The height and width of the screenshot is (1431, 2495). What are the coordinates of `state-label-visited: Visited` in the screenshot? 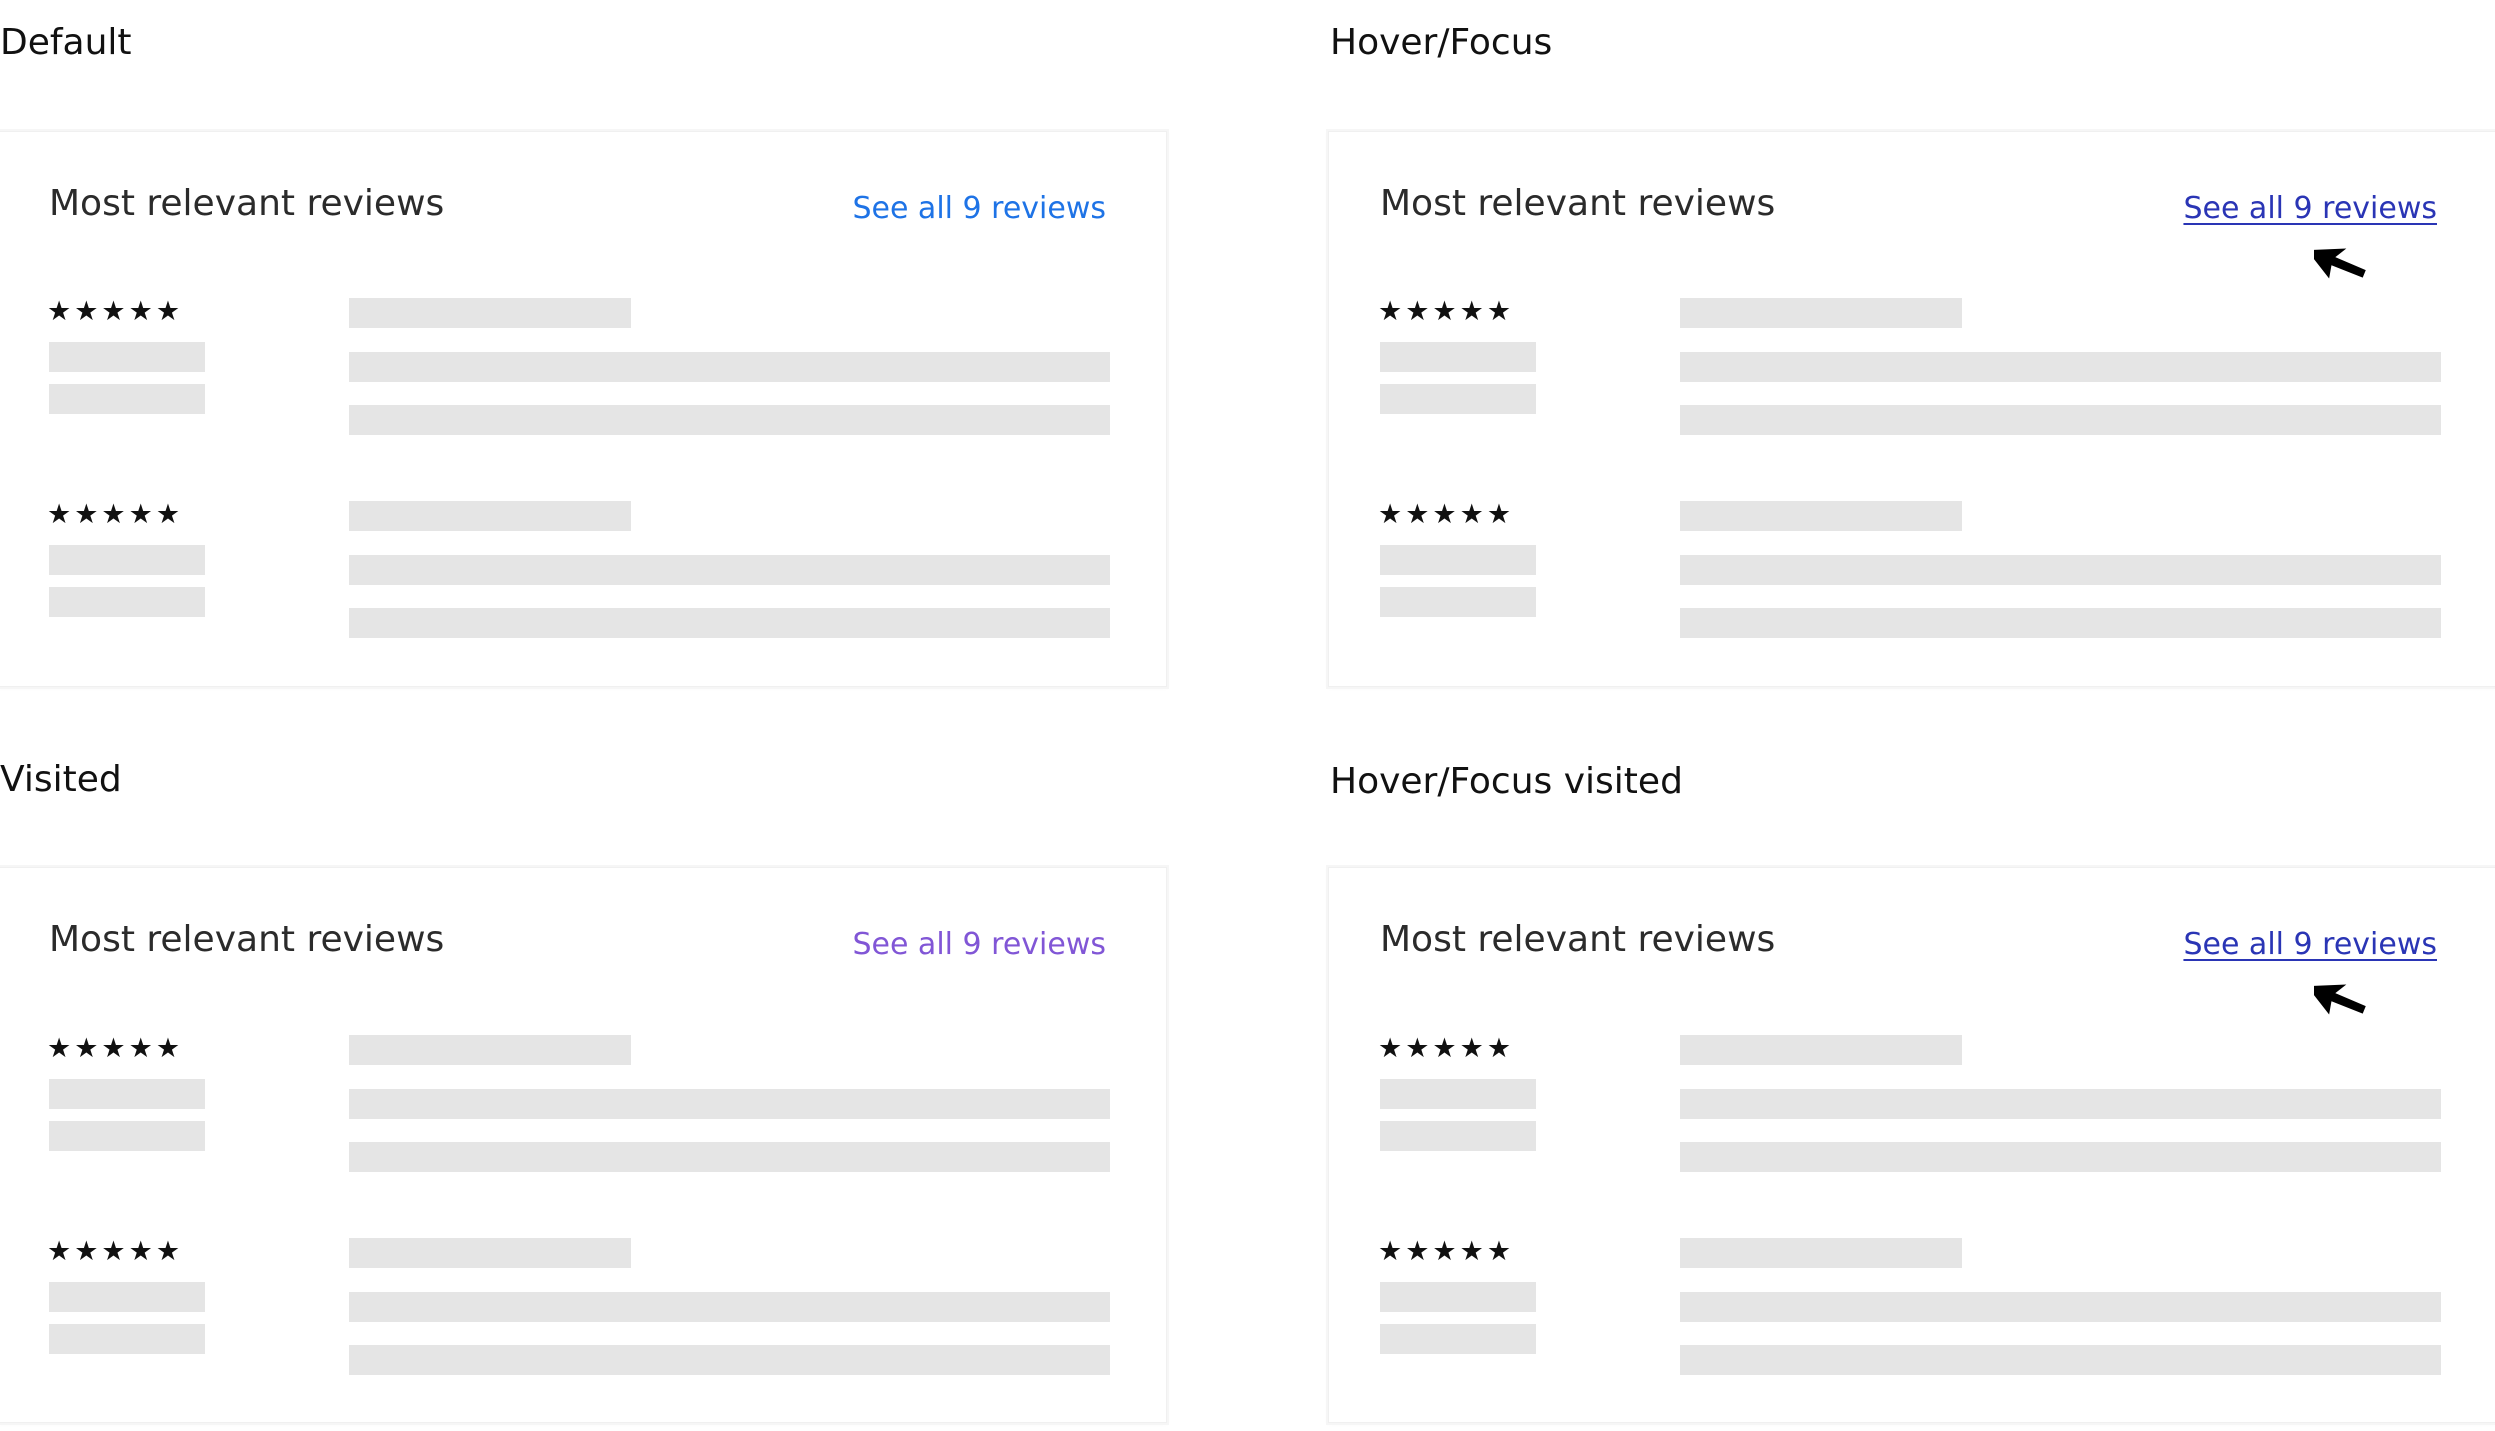 It's located at (61, 779).